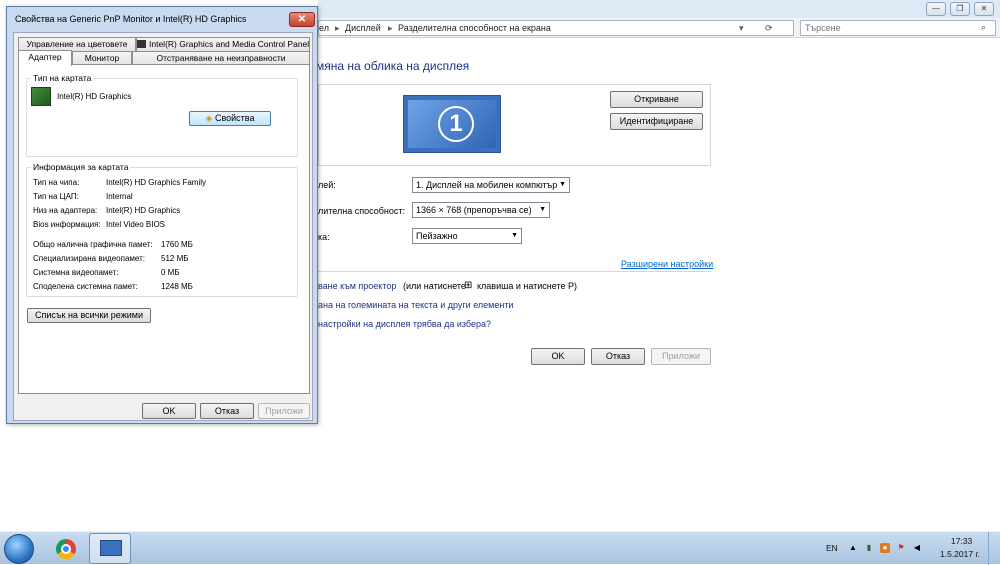 The width and height of the screenshot is (1000, 565). I want to click on breadcrumb-item: ел, so click(324, 28).